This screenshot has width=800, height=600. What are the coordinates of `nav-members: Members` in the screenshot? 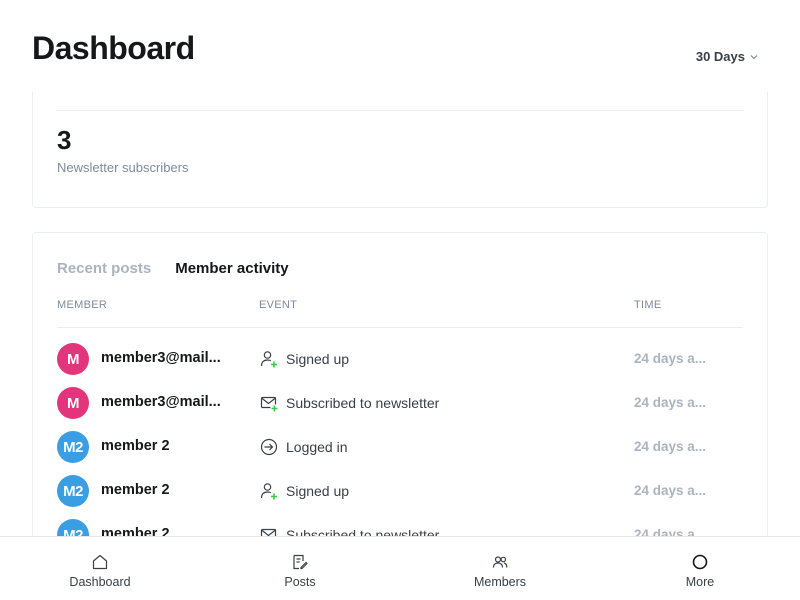 It's located at (500, 568).